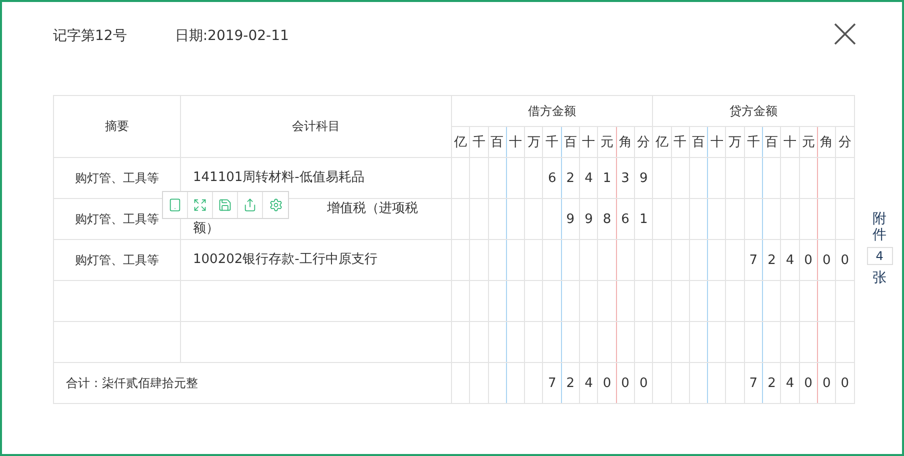 The image size is (904, 456). Describe the element at coordinates (753, 111) in the screenshot. I see `column-header: 贷方金额` at that location.